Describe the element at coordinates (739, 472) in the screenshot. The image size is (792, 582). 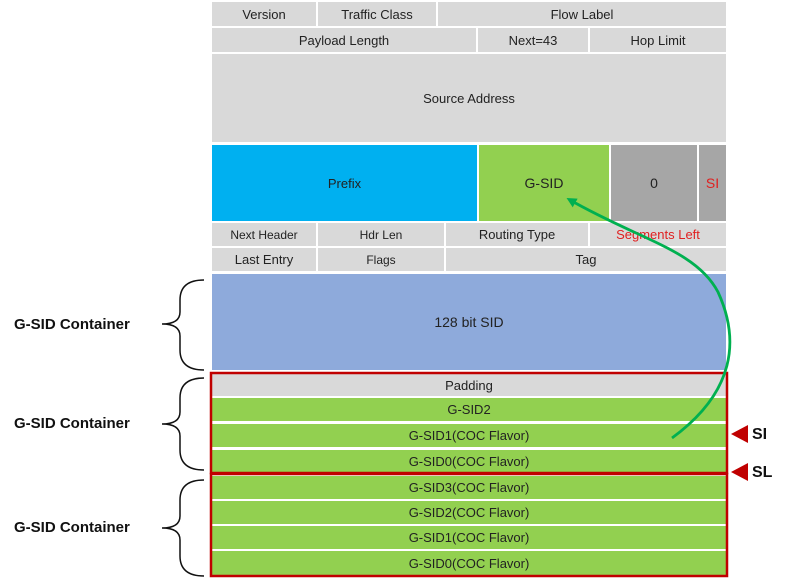
I see `sl-pointer-icon` at that location.